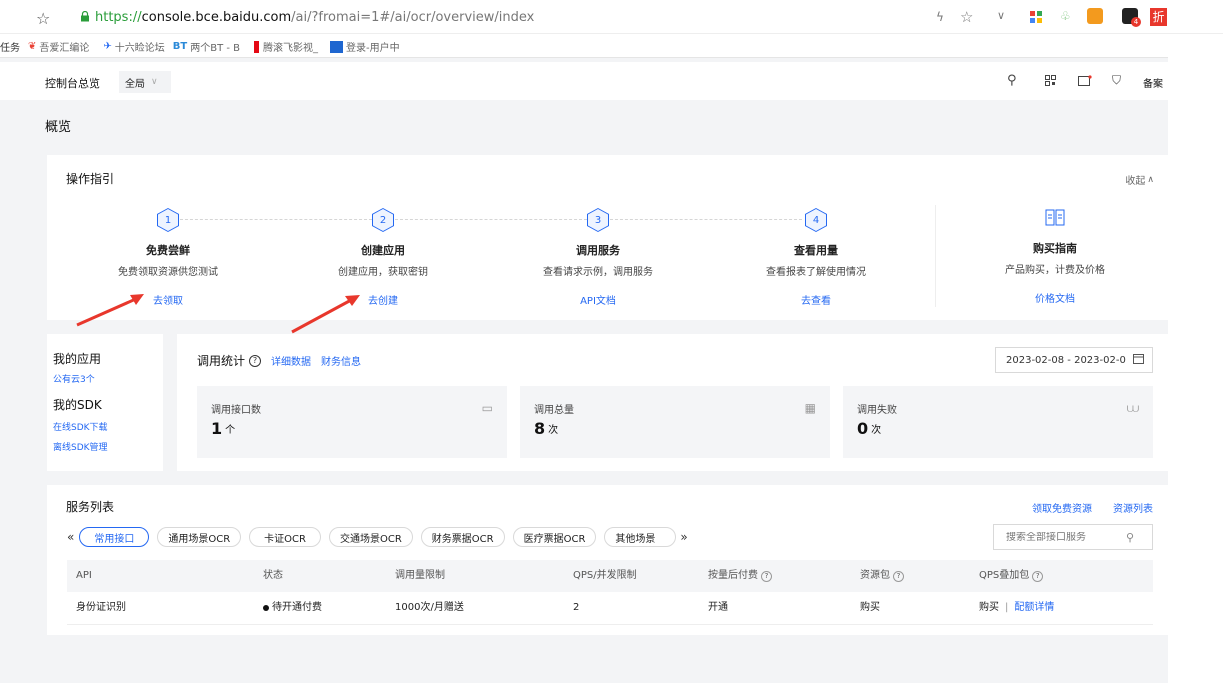  Describe the element at coordinates (598, 220) in the screenshot. I see `step-number-icon: 3` at that location.